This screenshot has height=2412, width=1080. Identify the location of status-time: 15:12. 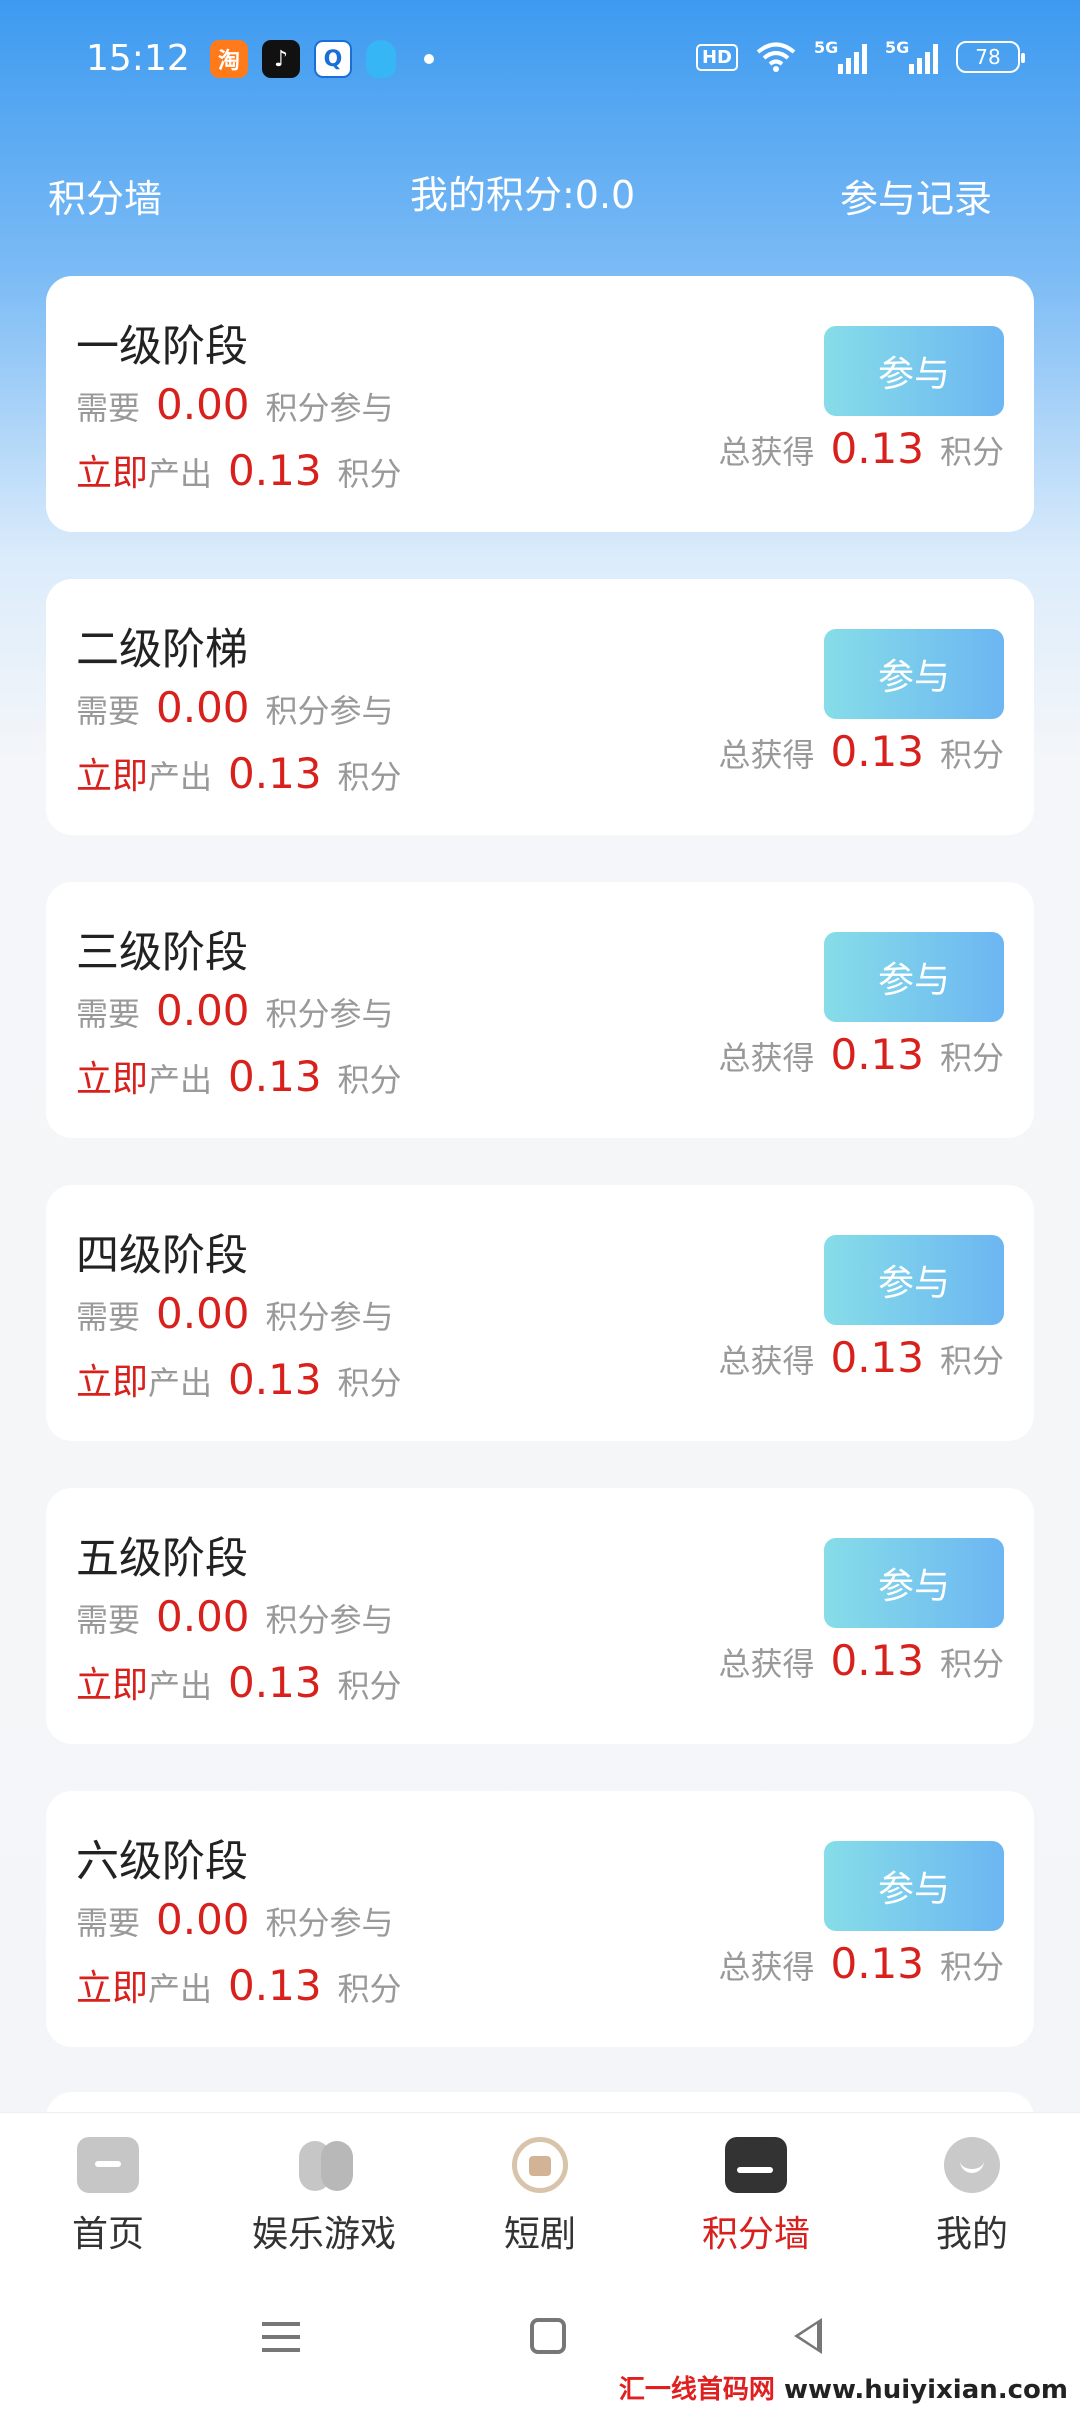
(138, 58).